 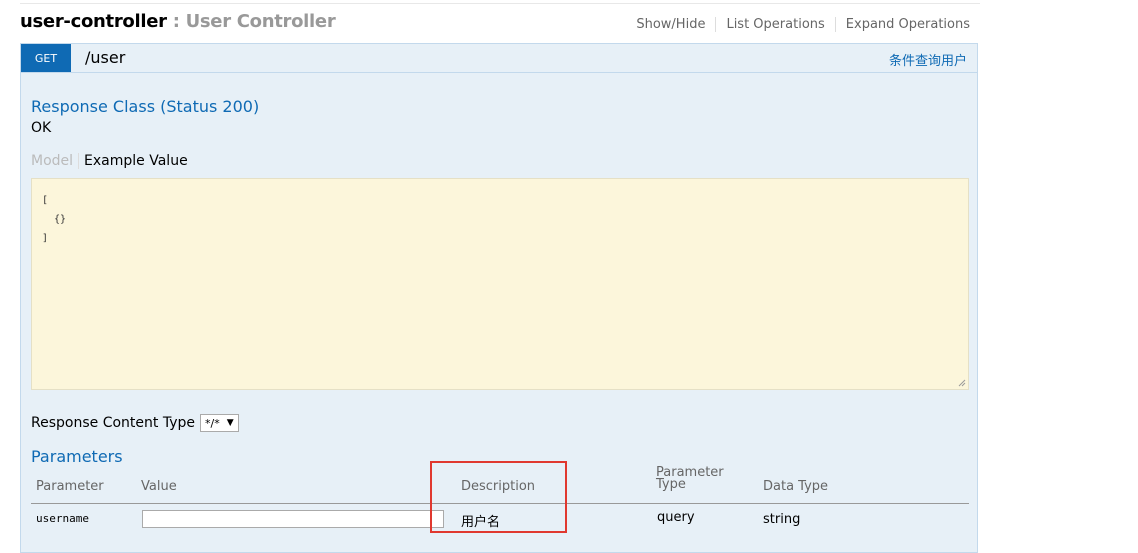 What do you see at coordinates (499, 58) in the screenshot?
I see `operation-heading: GET /user 条件查询用户` at bounding box center [499, 58].